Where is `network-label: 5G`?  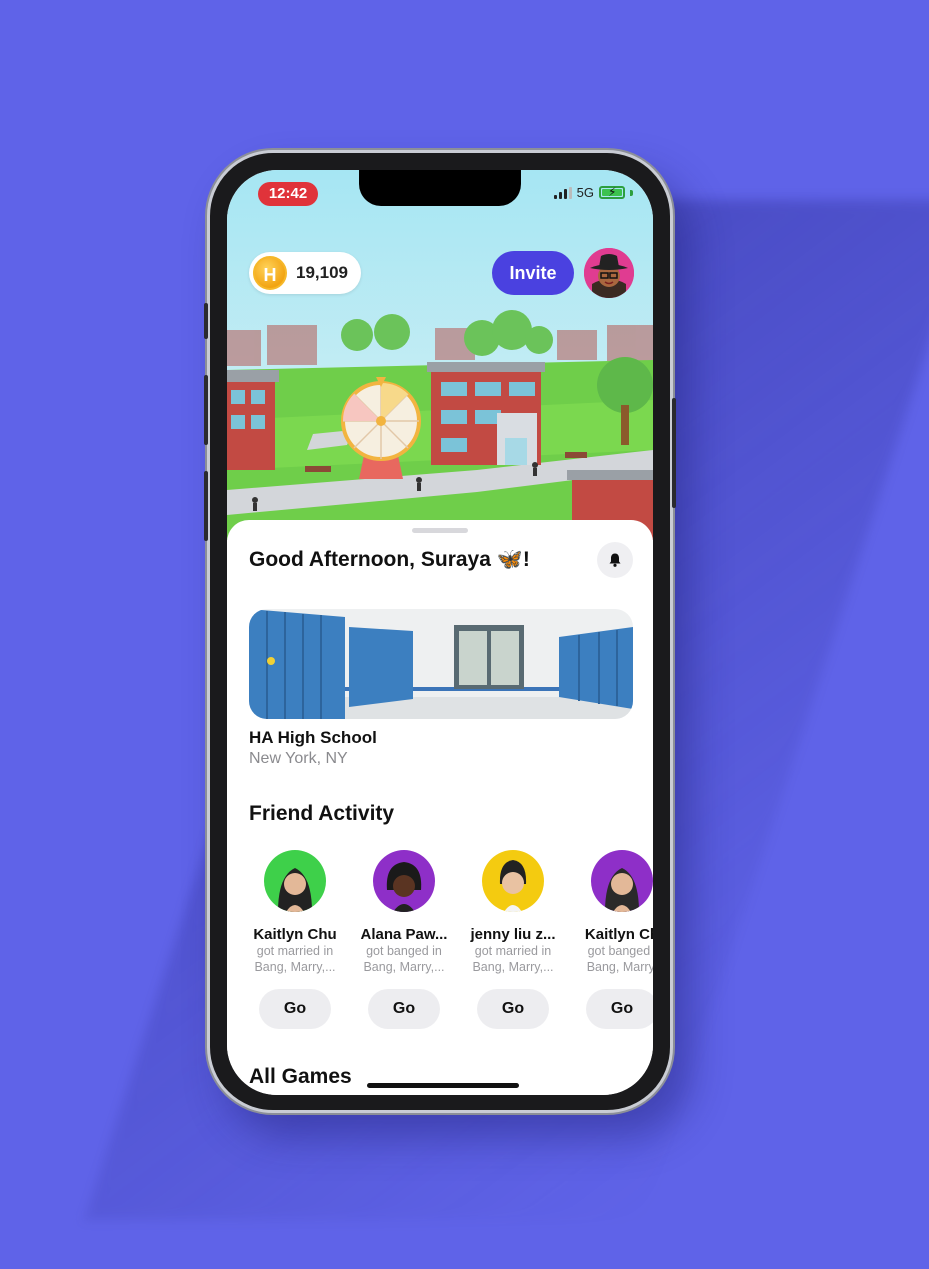 network-label: 5G is located at coordinates (585, 192).